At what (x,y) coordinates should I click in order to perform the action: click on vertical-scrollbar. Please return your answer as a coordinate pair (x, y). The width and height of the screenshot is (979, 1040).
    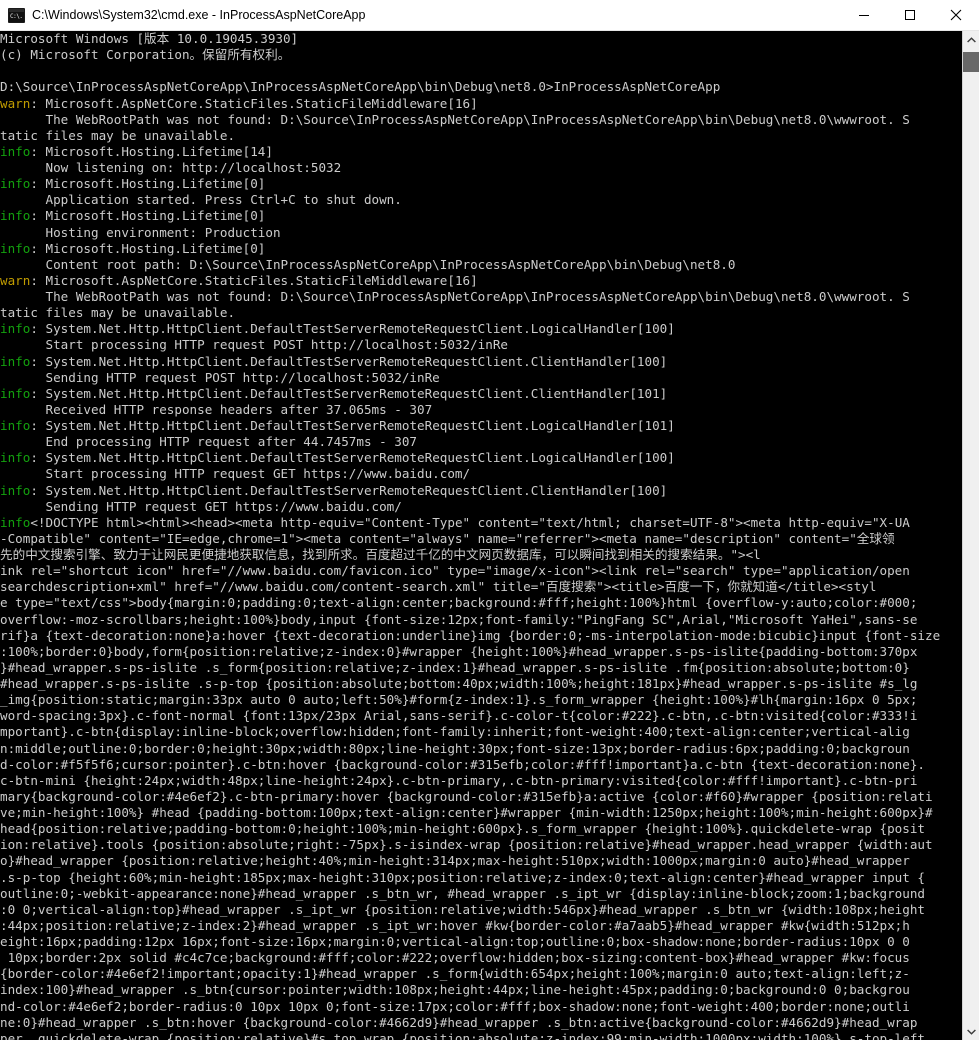
    Looking at the image, I should click on (970, 535).